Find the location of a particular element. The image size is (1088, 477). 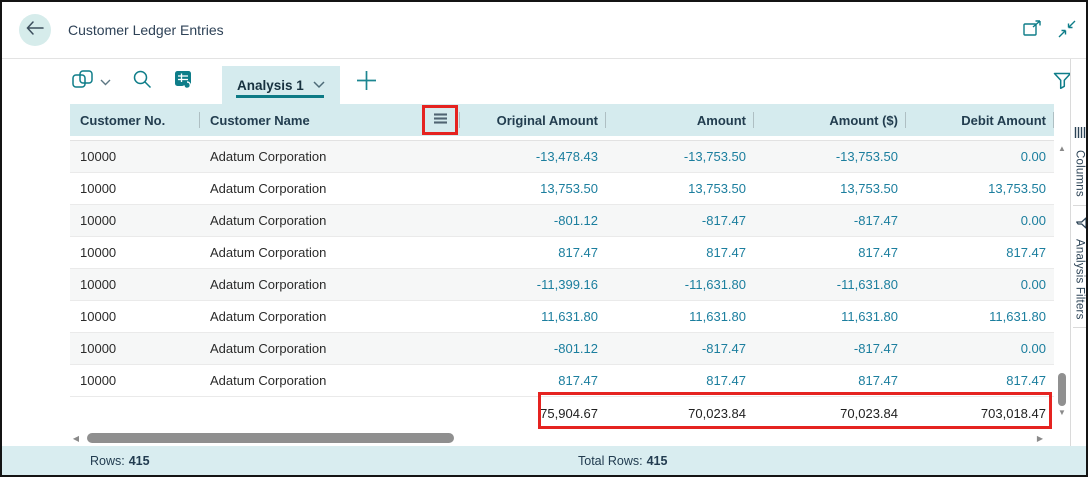

column-header-customer-no: Customer No. is located at coordinates (135, 120).